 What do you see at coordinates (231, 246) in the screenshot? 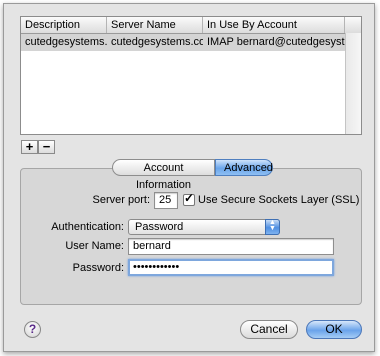
I see `user-name-field: bernard` at bounding box center [231, 246].